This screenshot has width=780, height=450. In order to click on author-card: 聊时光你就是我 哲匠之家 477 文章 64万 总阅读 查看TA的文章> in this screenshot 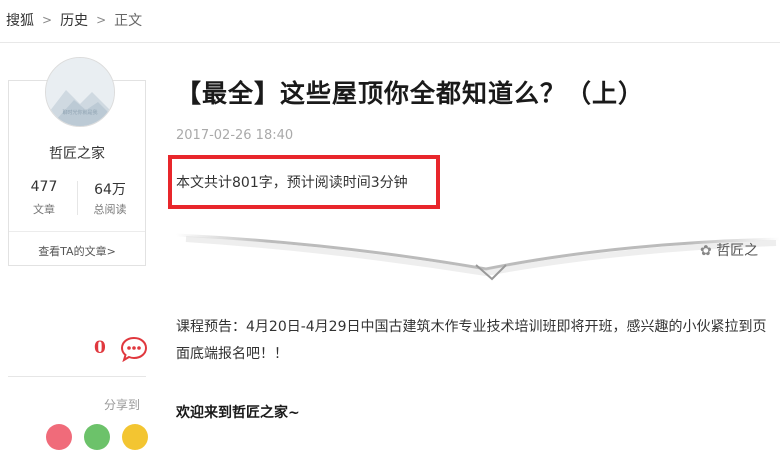, I will do `click(77, 161)`.